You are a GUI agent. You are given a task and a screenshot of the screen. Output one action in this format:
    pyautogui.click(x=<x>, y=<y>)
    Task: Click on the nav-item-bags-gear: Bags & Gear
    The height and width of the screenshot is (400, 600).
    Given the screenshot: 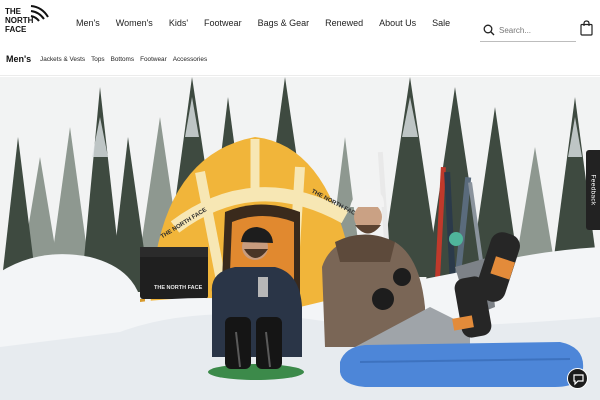 What is the action you would take?
    pyautogui.click(x=284, y=23)
    